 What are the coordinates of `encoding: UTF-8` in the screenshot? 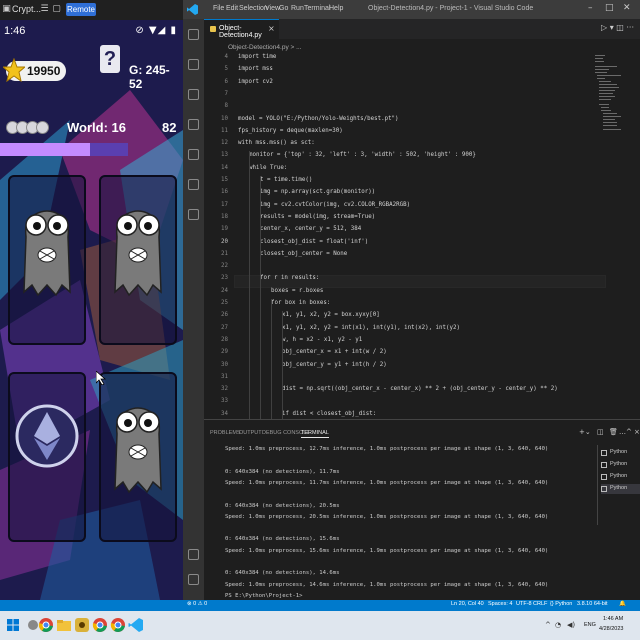 It's located at (524, 604).